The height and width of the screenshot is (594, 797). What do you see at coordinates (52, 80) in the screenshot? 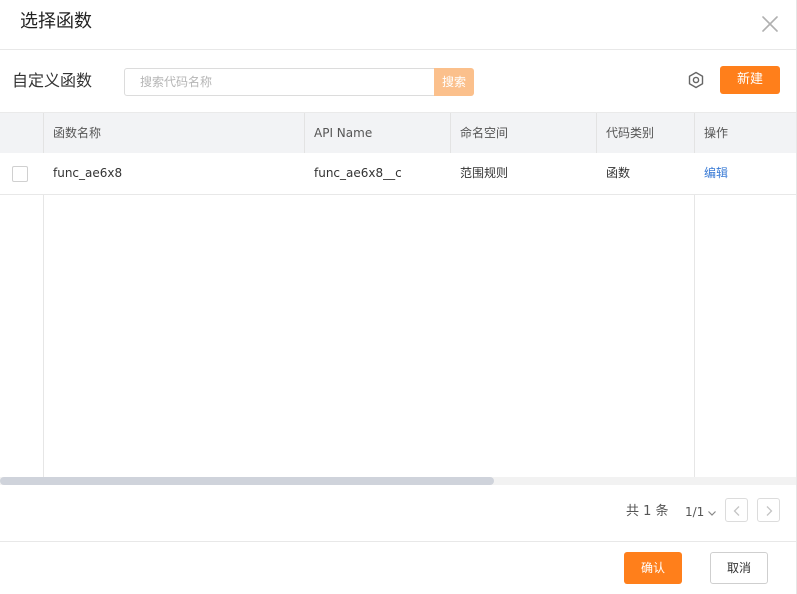
I see `section-title: 自定义函数` at bounding box center [52, 80].